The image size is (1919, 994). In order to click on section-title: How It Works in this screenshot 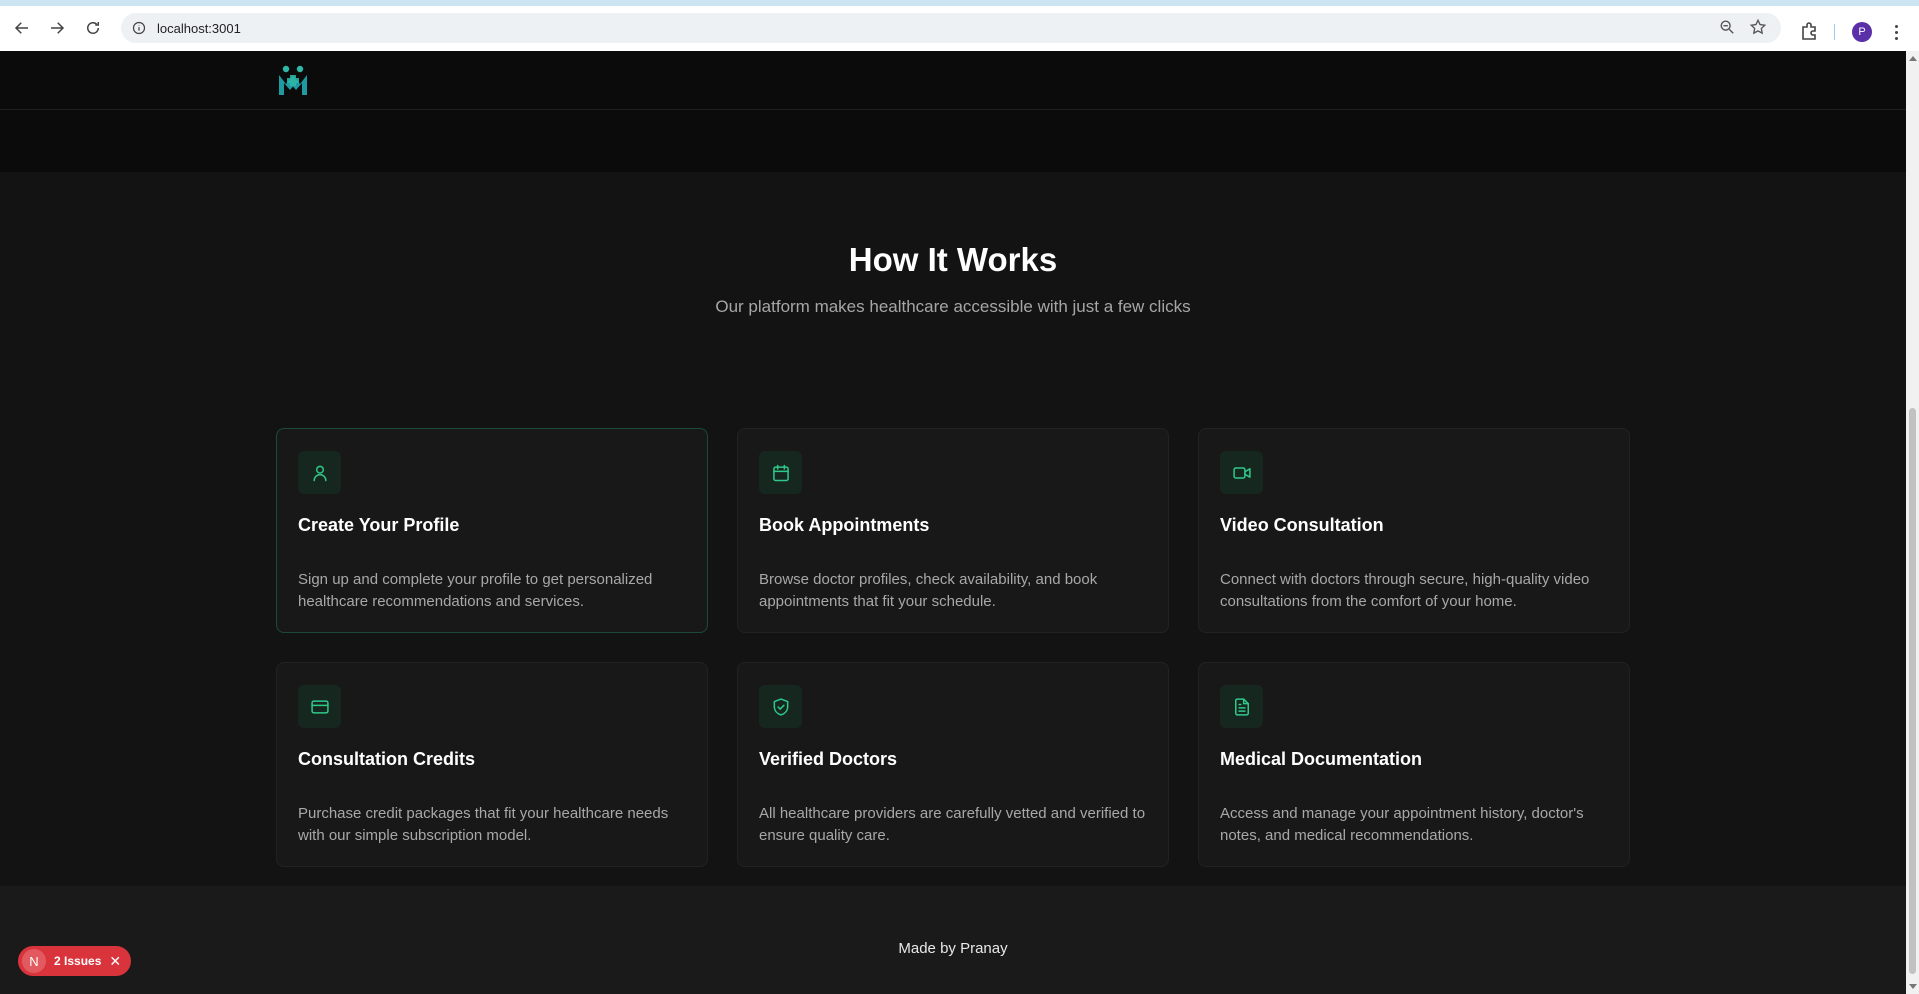, I will do `click(953, 259)`.